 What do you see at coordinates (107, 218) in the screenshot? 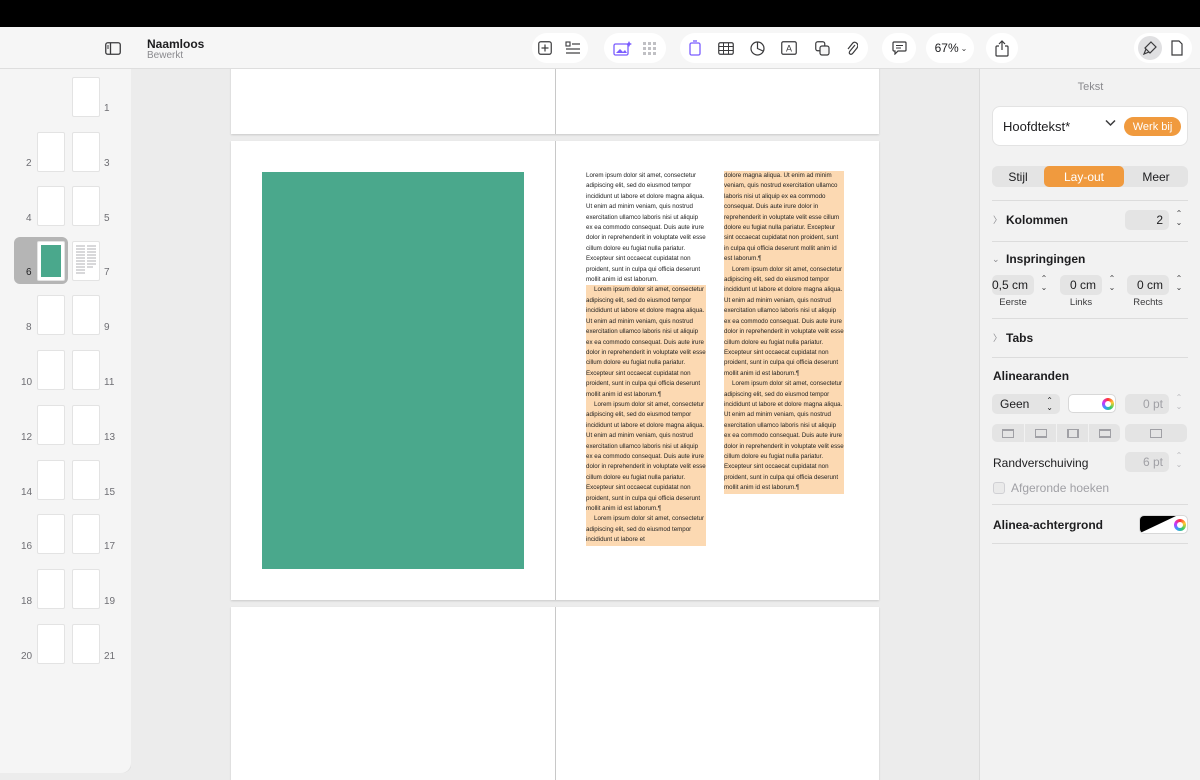
I see `page-number: 5` at bounding box center [107, 218].